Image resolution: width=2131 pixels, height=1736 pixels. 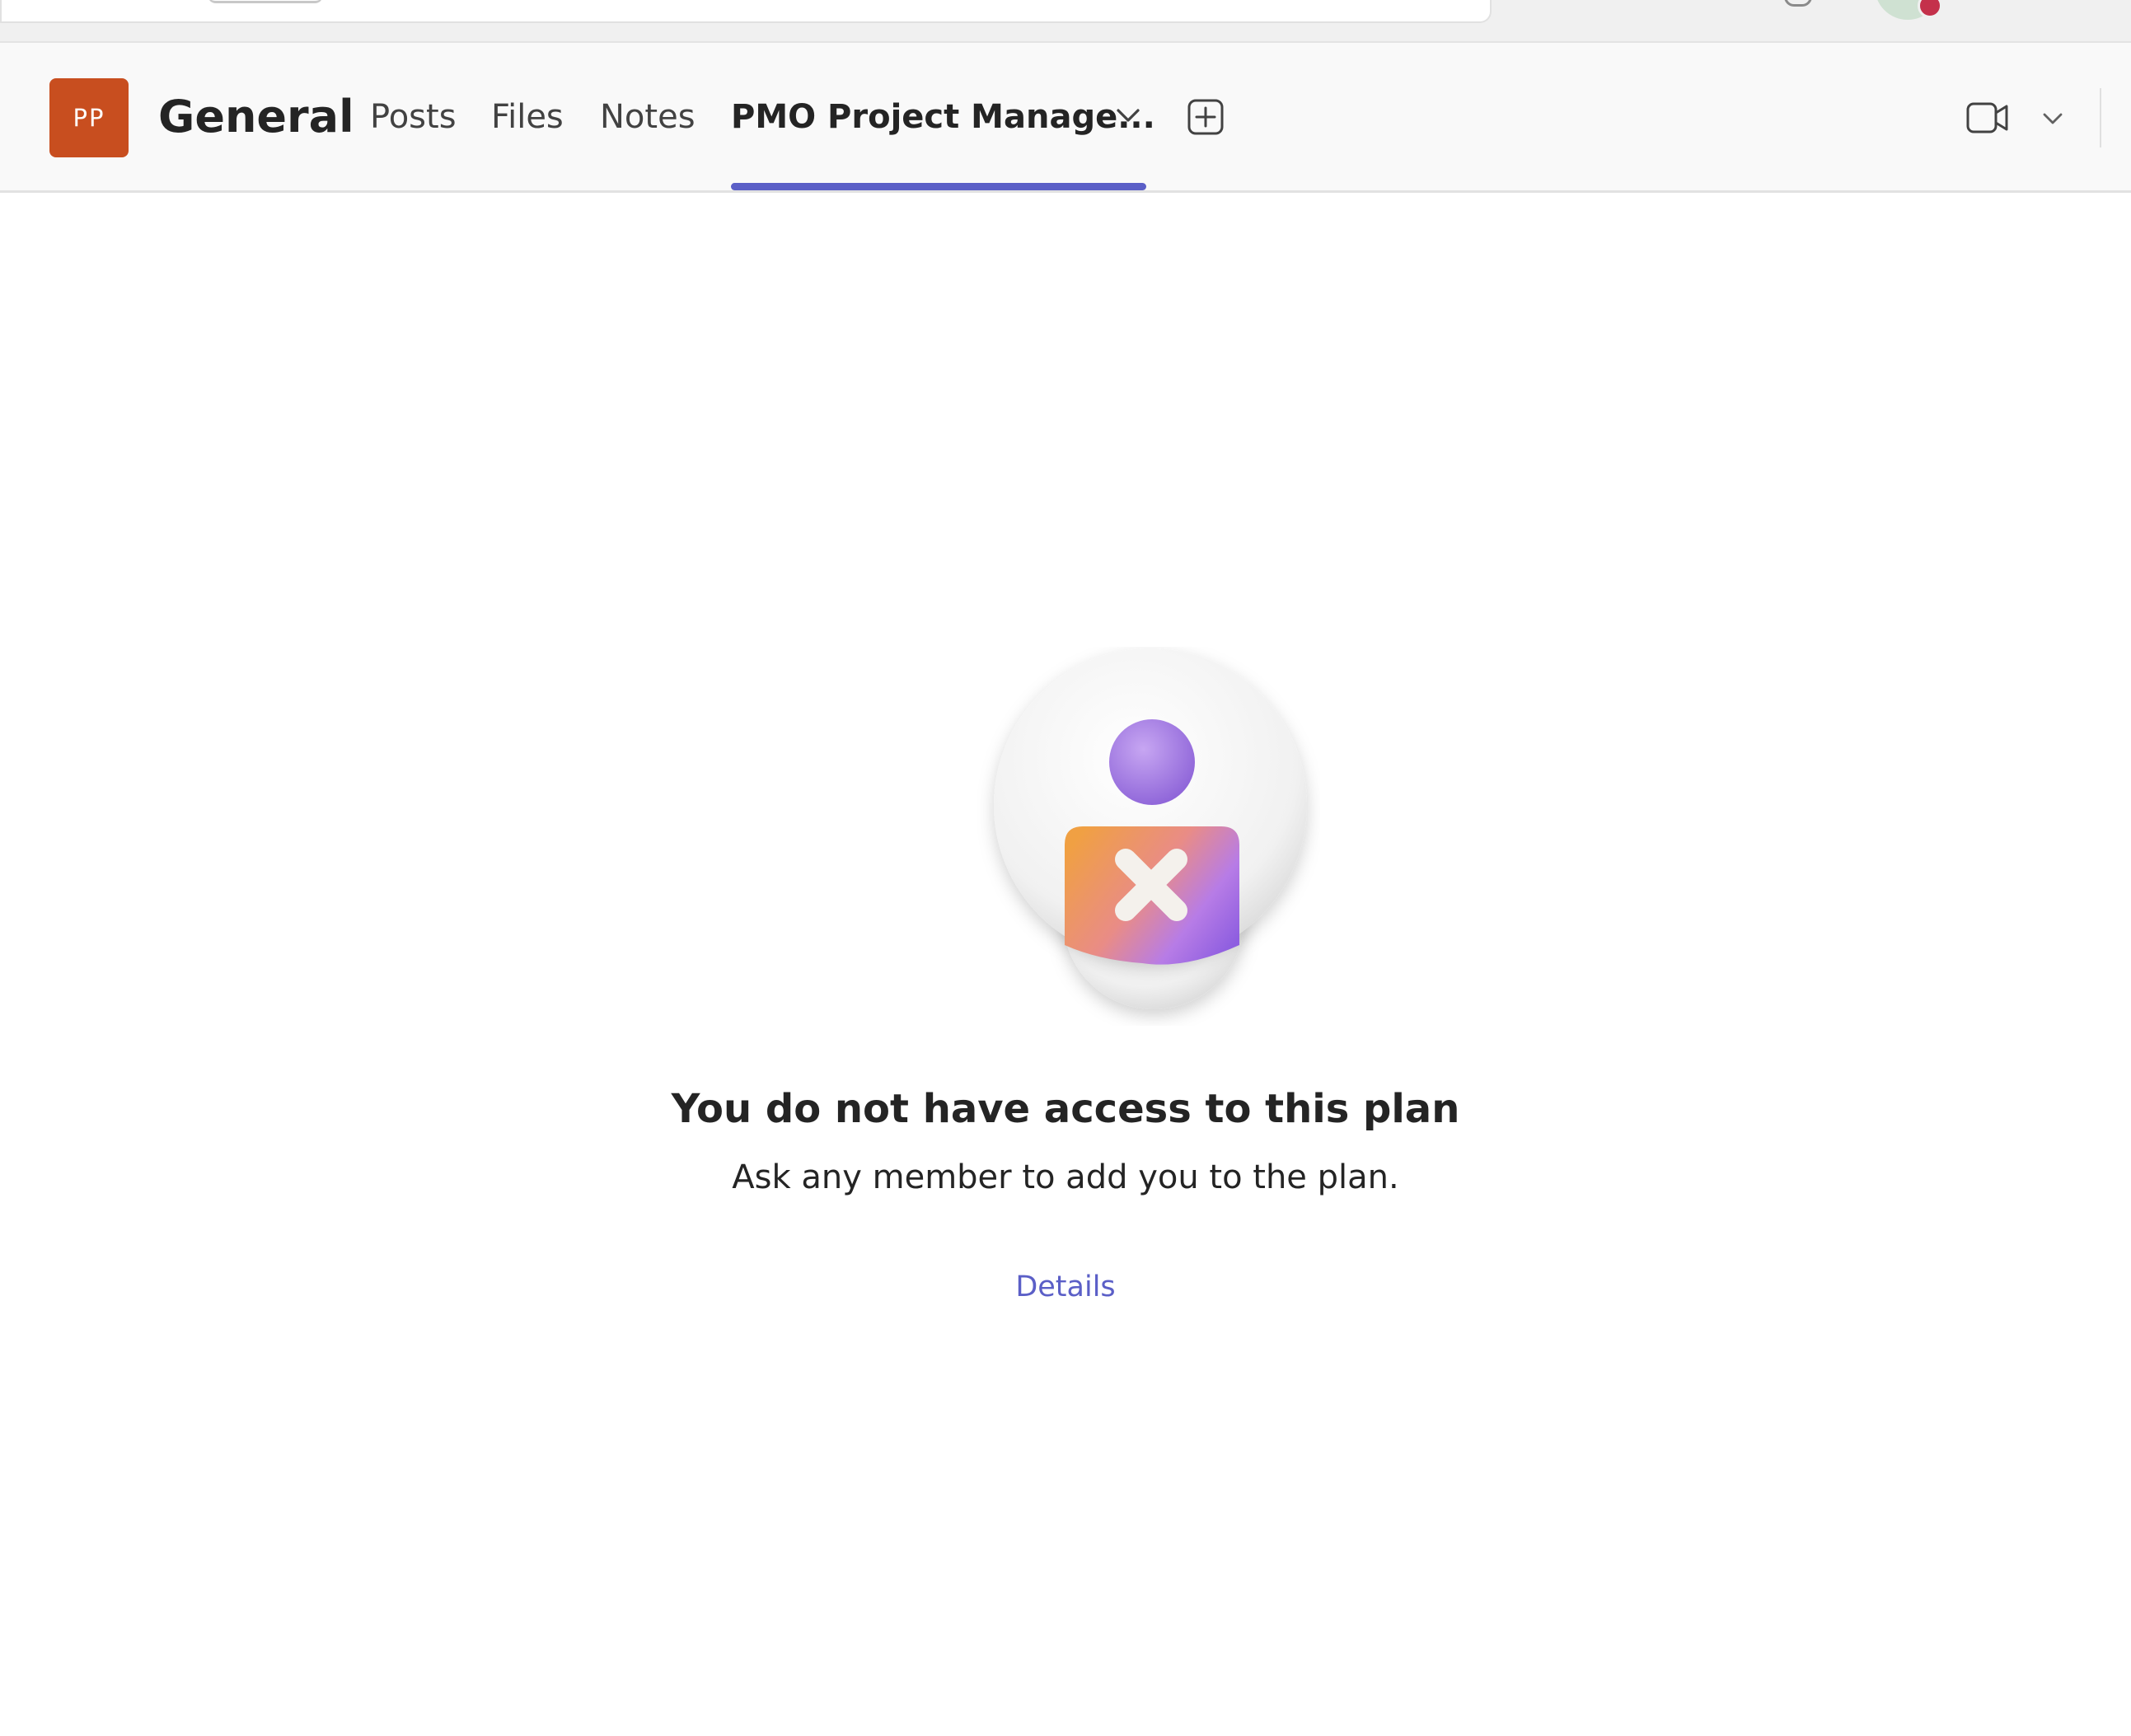 What do you see at coordinates (527, 117) in the screenshot?
I see `tab-files: Files` at bounding box center [527, 117].